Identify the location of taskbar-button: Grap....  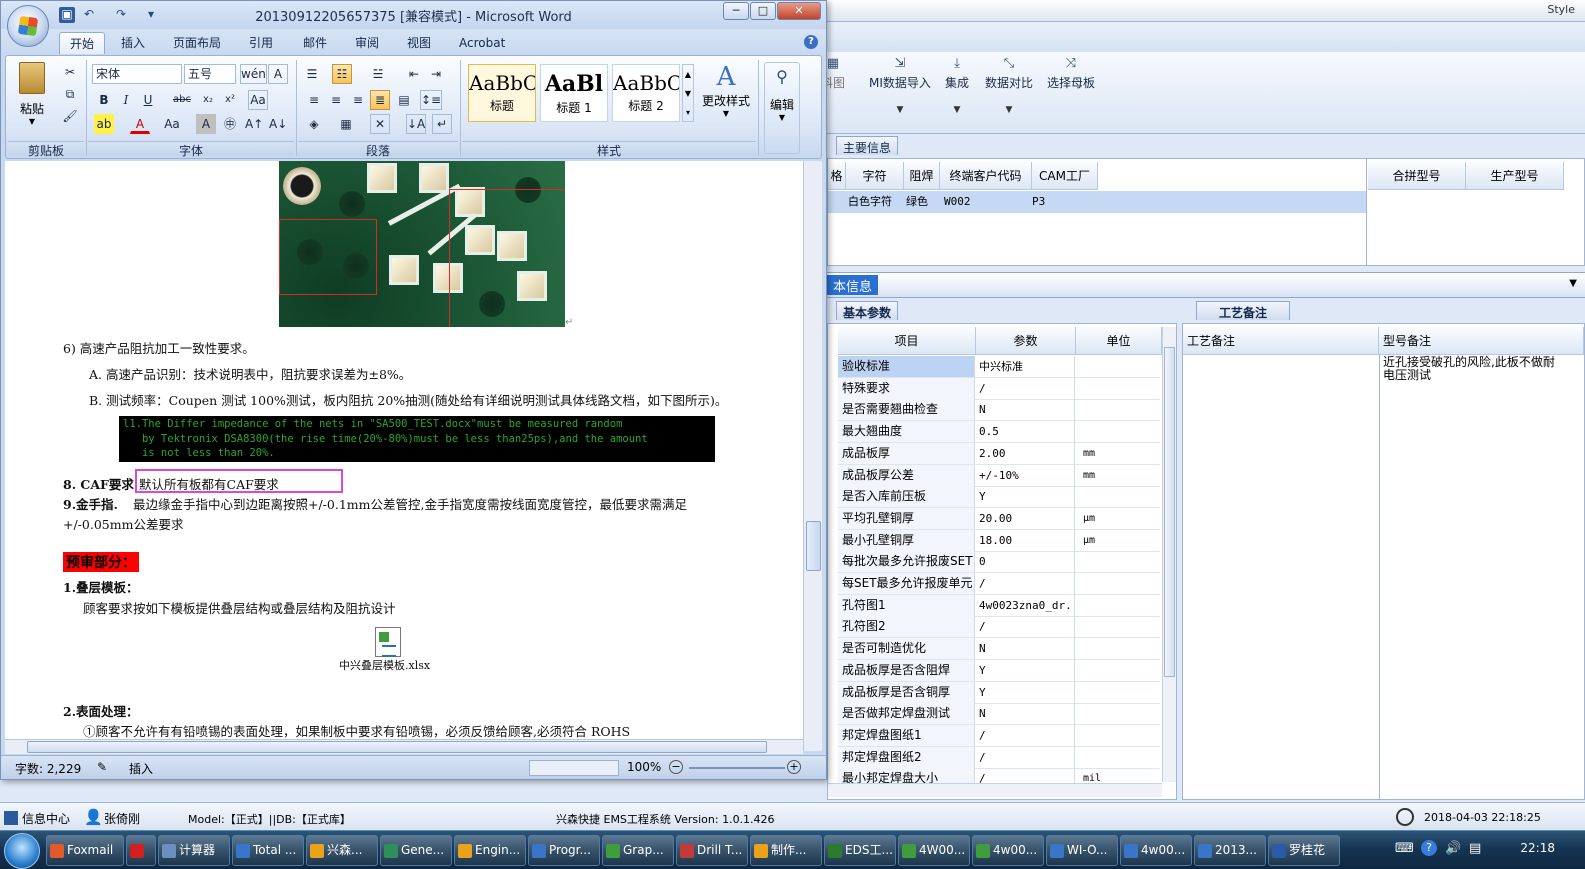
(638, 850).